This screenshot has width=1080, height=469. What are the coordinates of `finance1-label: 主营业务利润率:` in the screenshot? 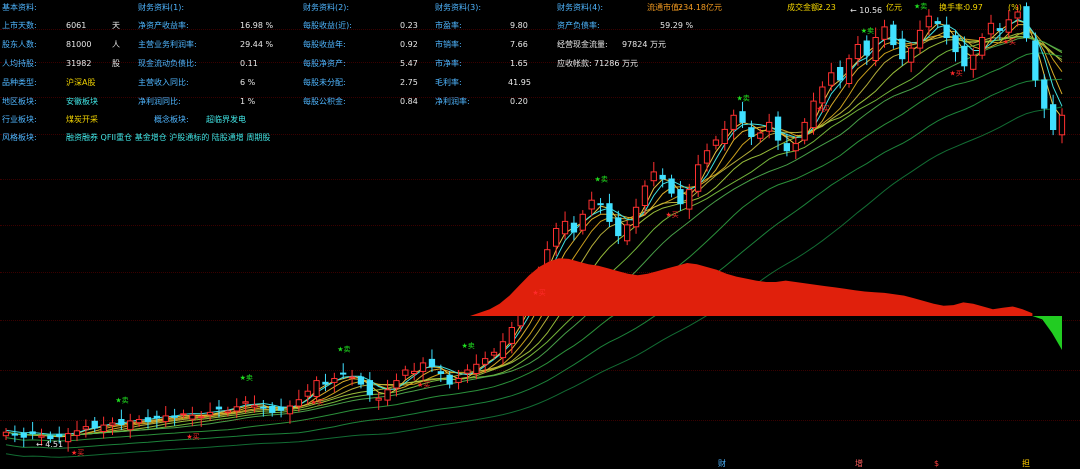 It's located at (167, 44).